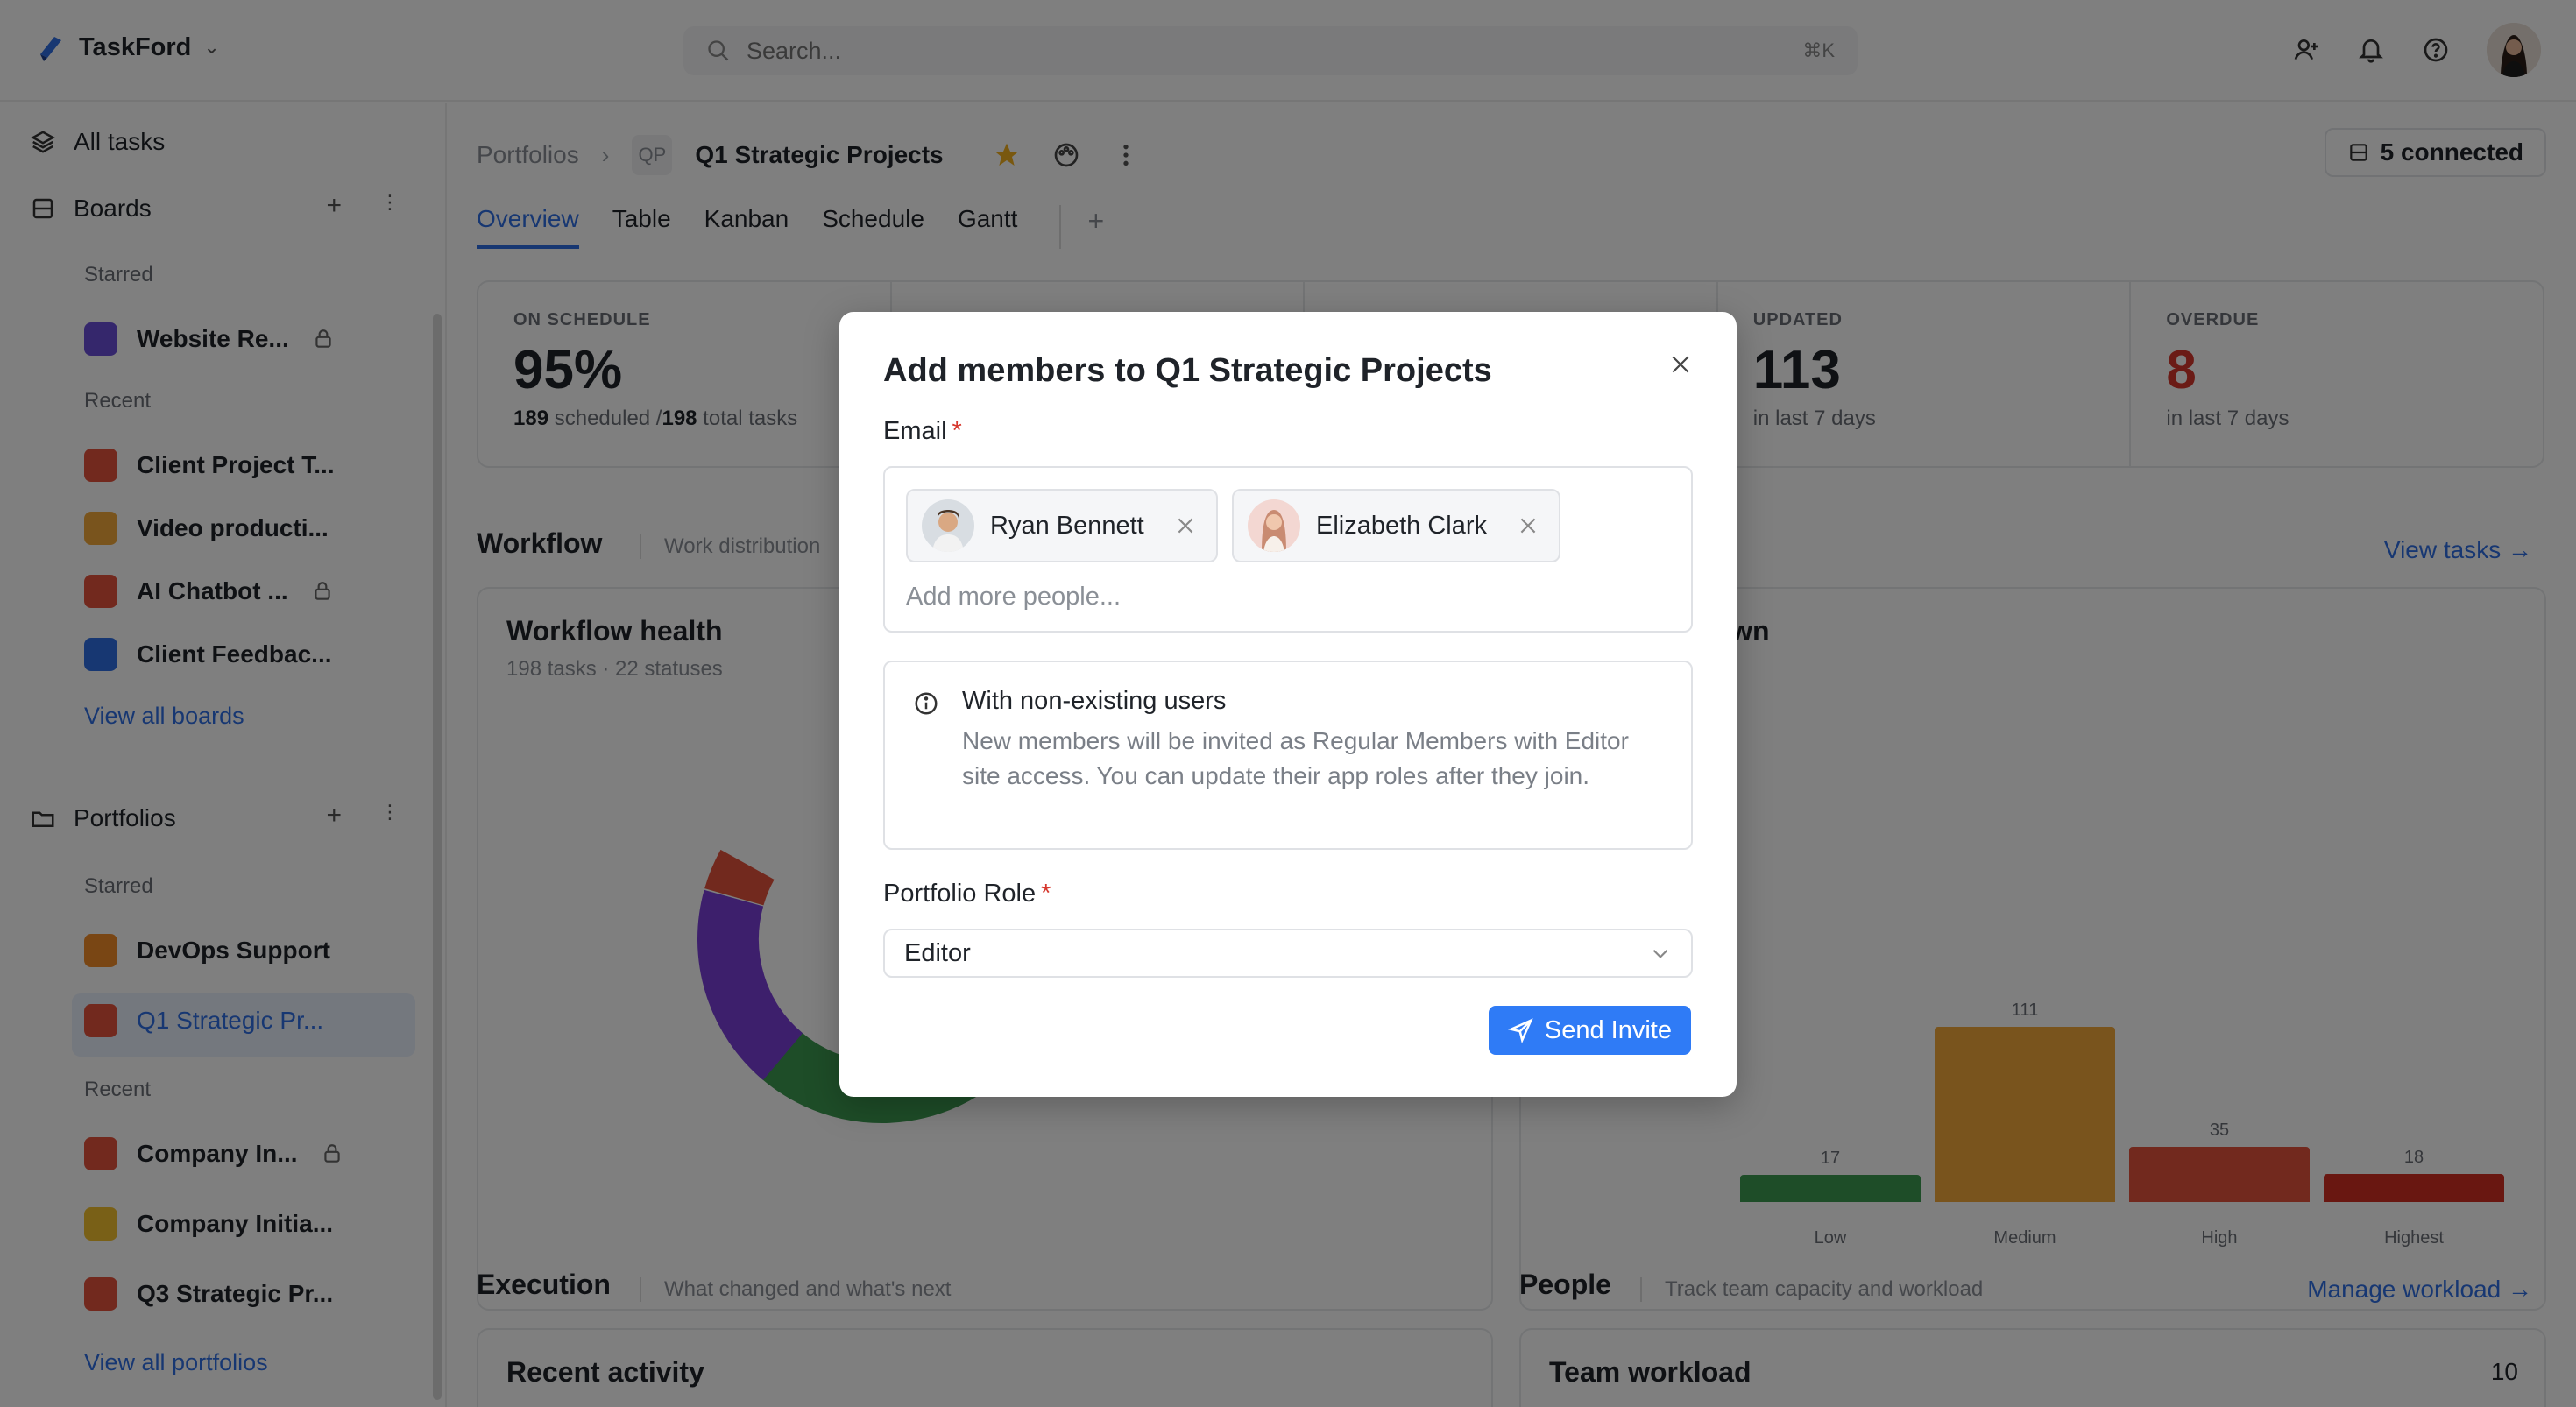 The height and width of the screenshot is (1407, 2576). I want to click on member-chip: Ryan Bennett, so click(1062, 525).